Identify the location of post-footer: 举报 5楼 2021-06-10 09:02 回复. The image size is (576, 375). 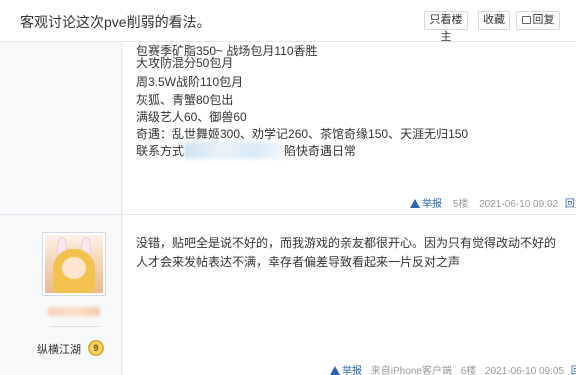
(493, 202).